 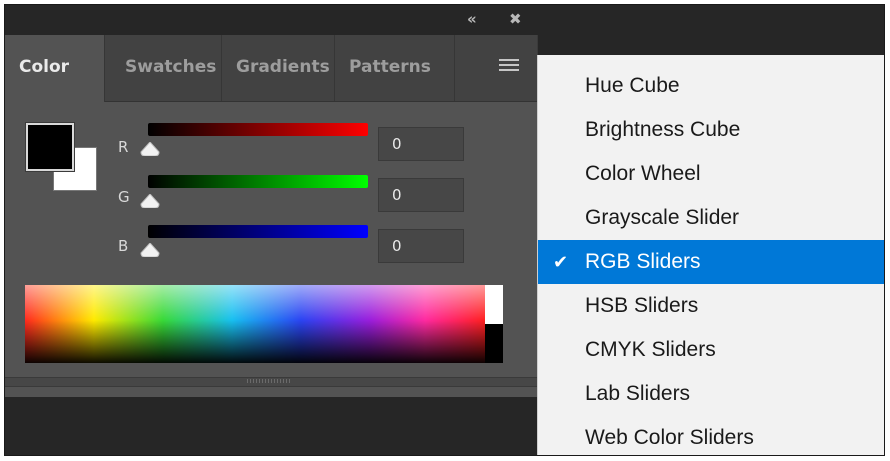 I want to click on menu-item-cmyk-sliders: CMYK Sliders, so click(x=711, y=350).